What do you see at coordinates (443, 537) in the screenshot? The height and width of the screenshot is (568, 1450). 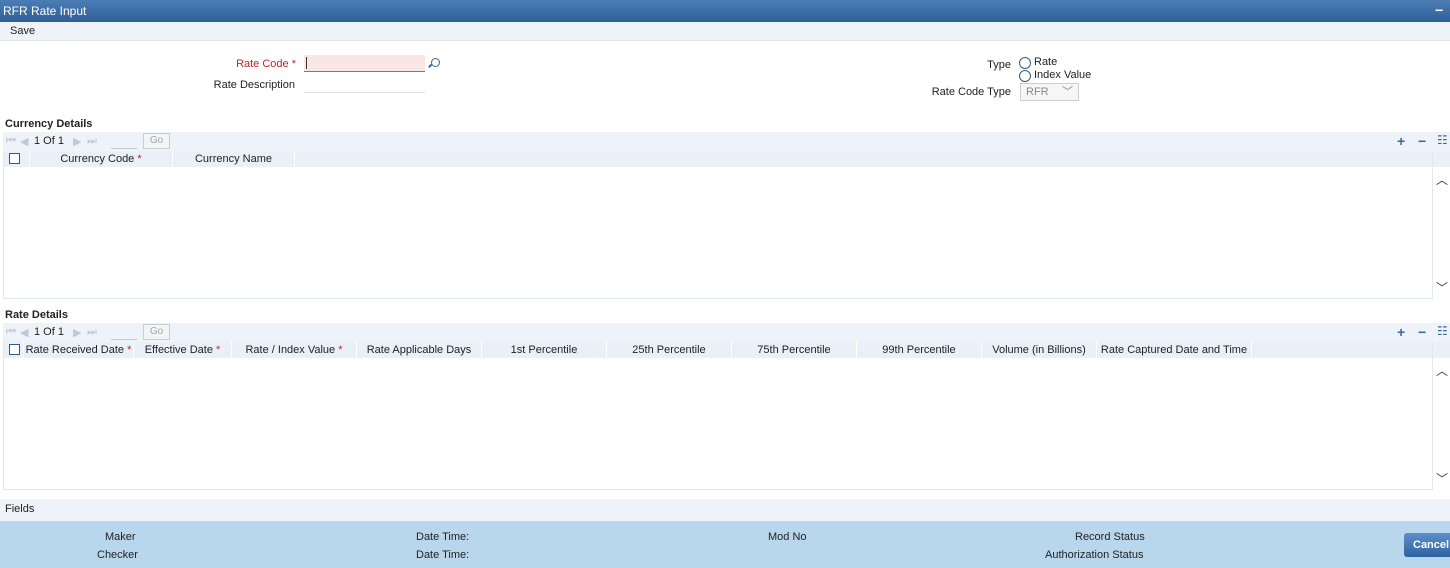 I see `maker-date-time-label: Date Time:` at bounding box center [443, 537].